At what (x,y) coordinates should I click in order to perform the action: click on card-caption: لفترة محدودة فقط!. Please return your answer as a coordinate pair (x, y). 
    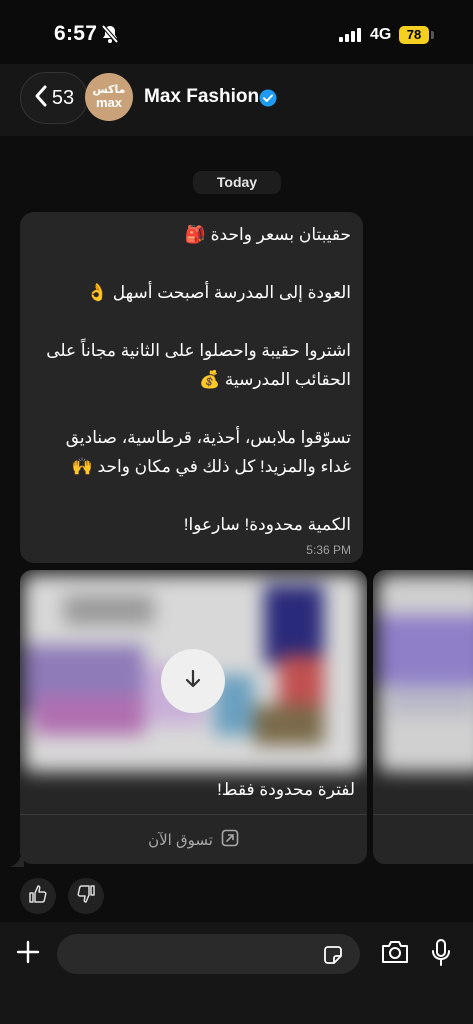
    Looking at the image, I should click on (286, 789).